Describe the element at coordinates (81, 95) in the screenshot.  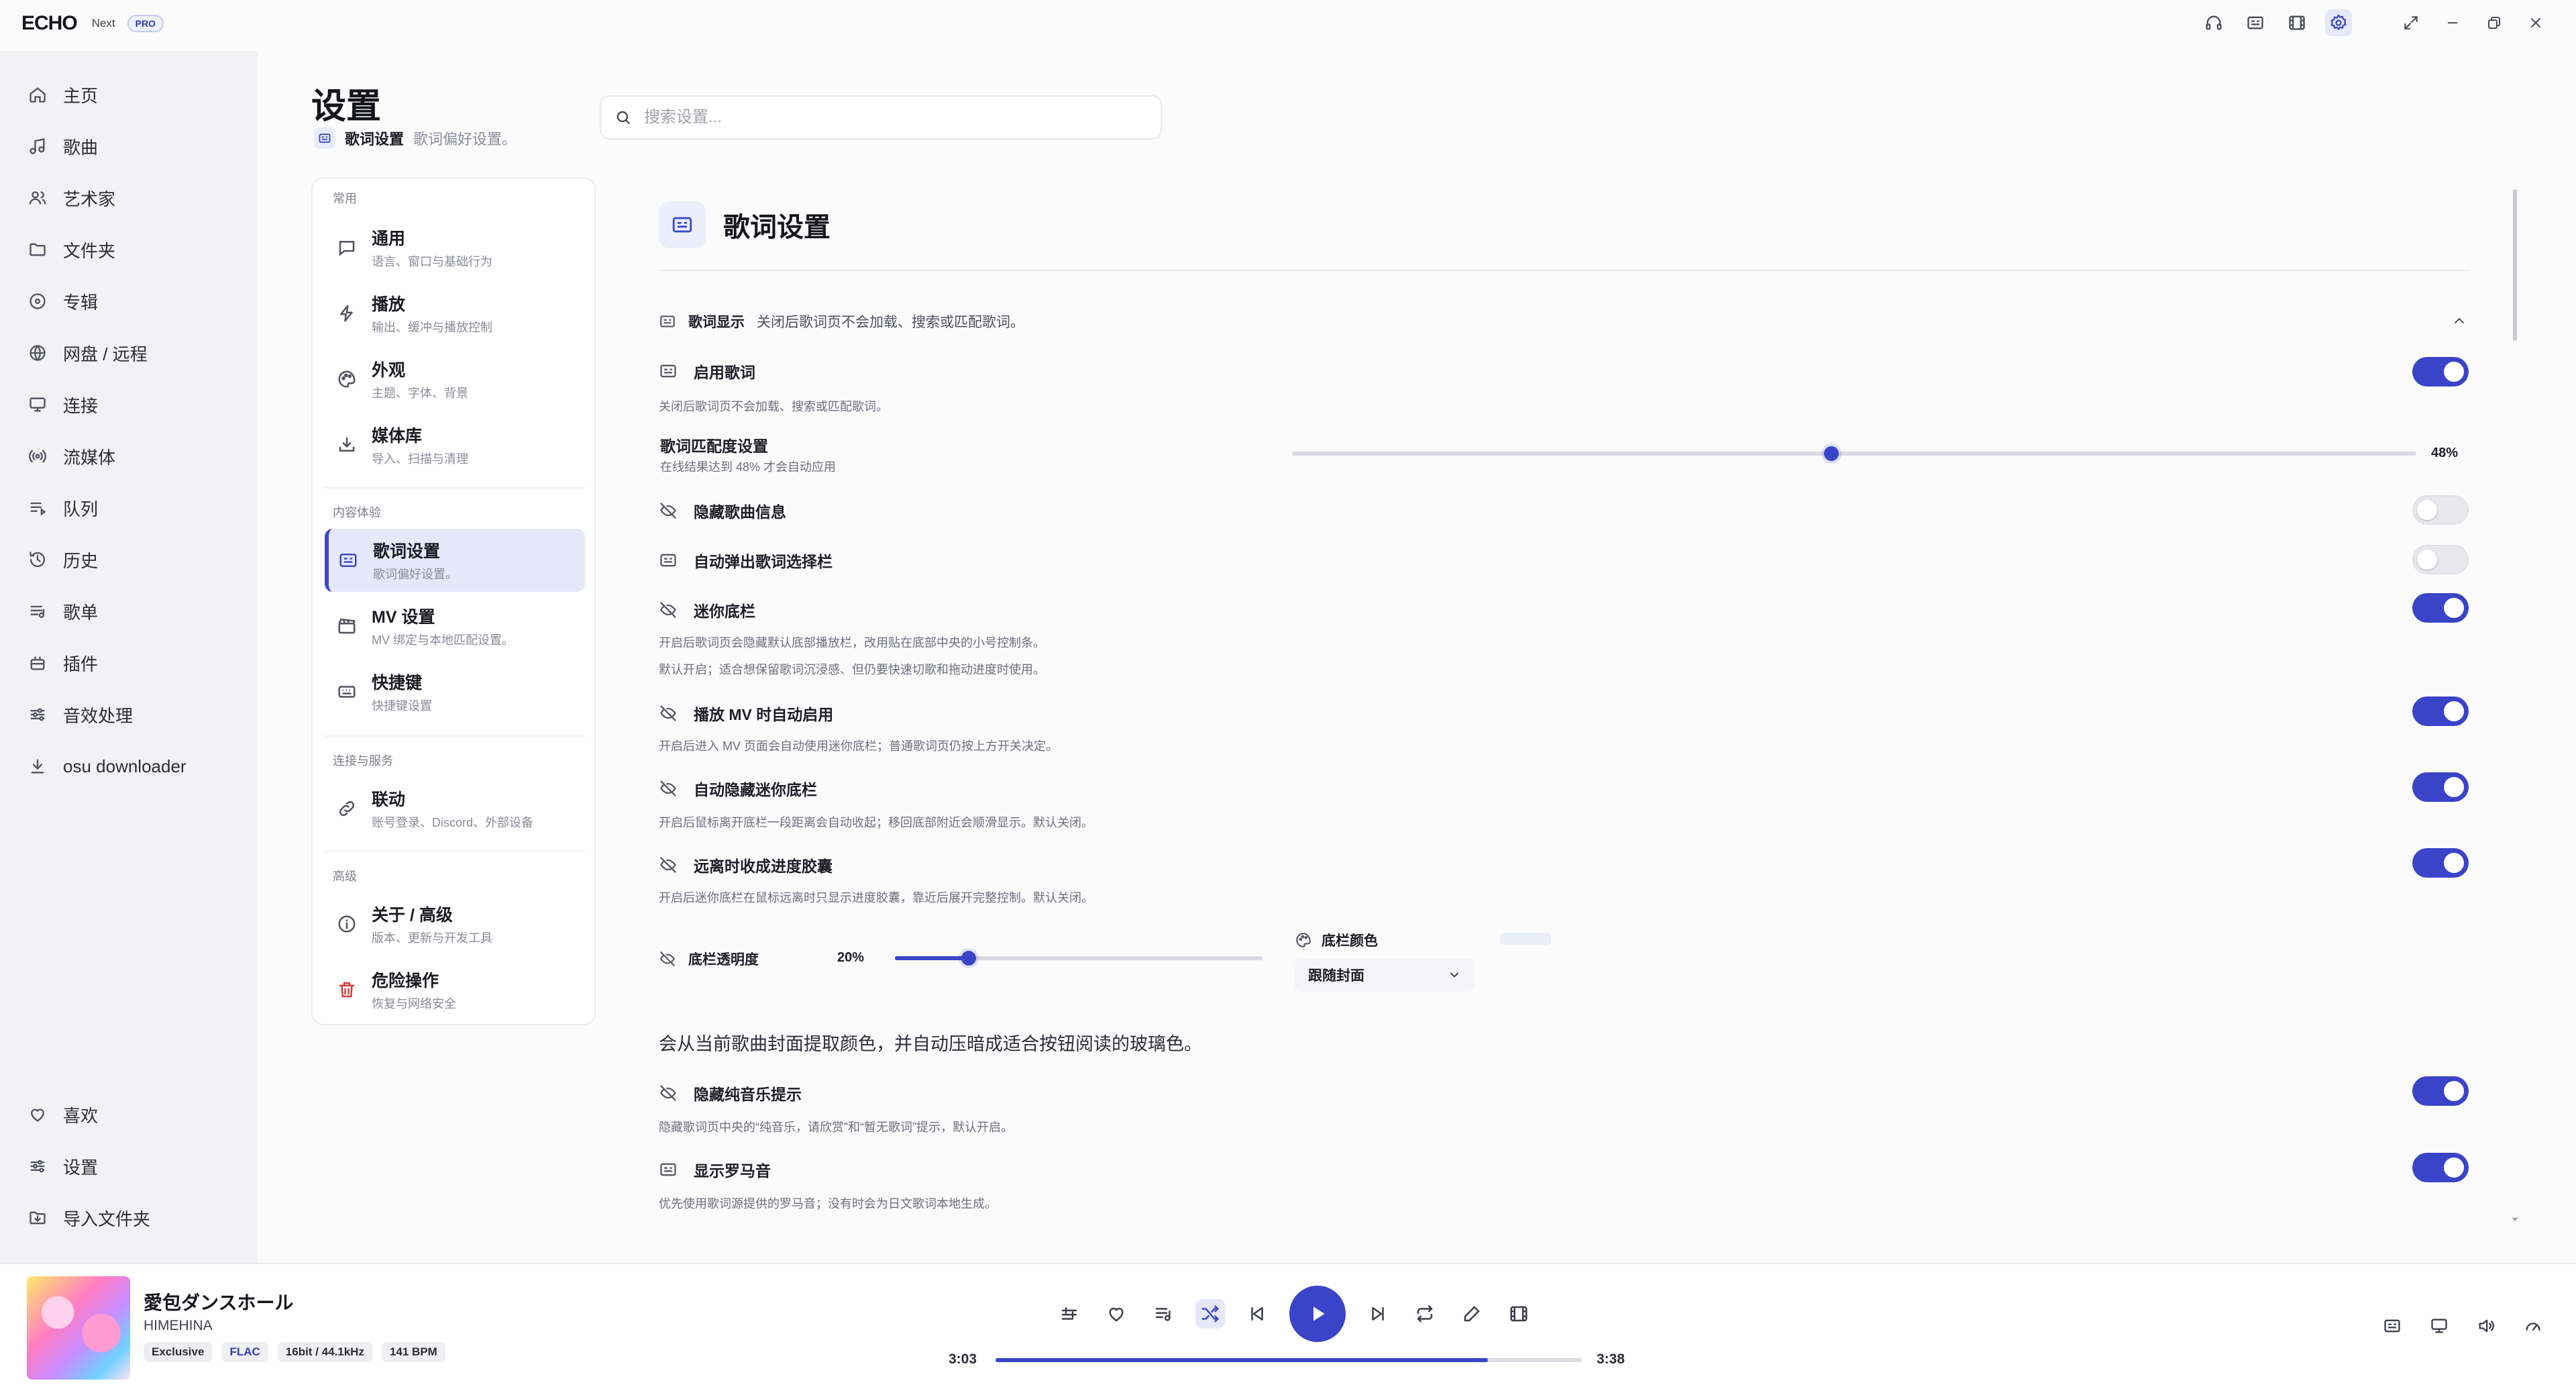
I see `sidebar-item-label: 主页` at that location.